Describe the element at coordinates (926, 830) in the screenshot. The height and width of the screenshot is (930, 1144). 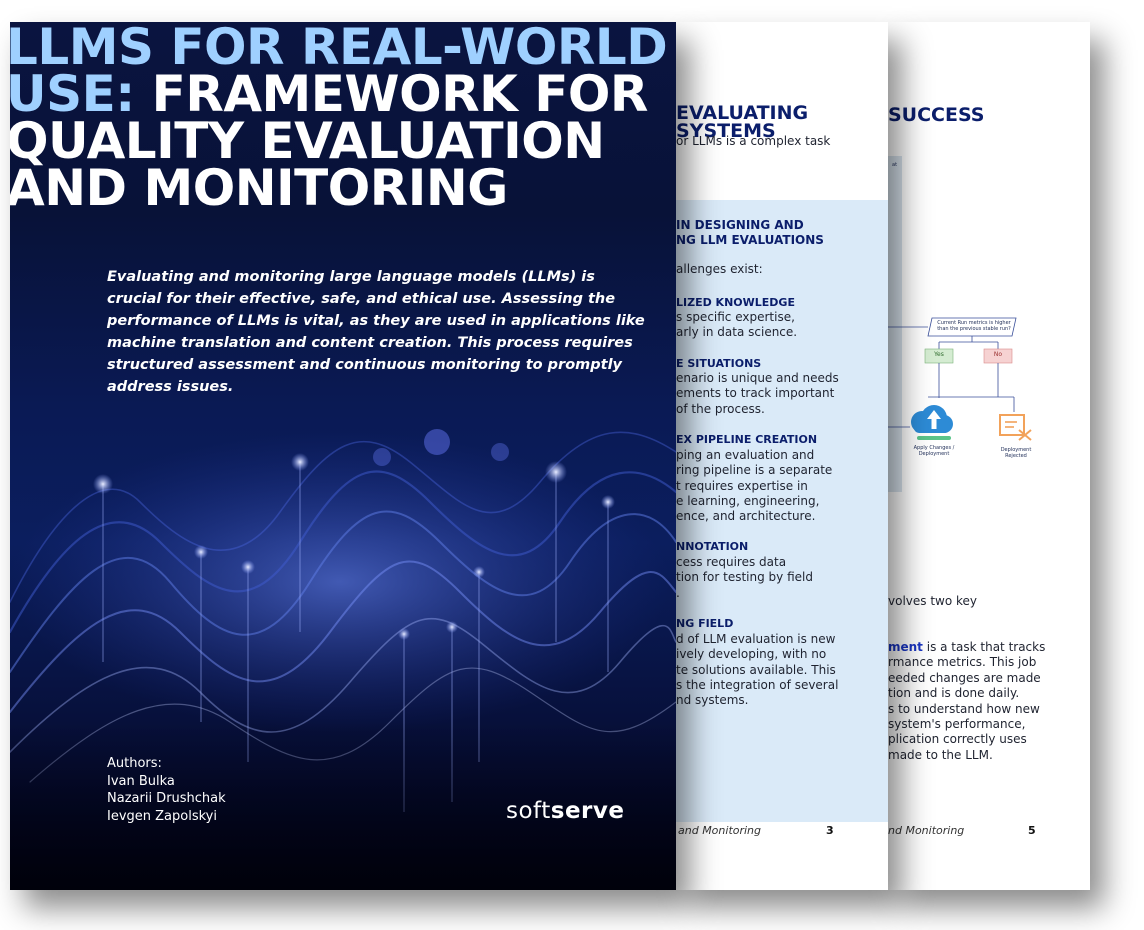
I see `page-5-footer: nd Monitoring` at that location.